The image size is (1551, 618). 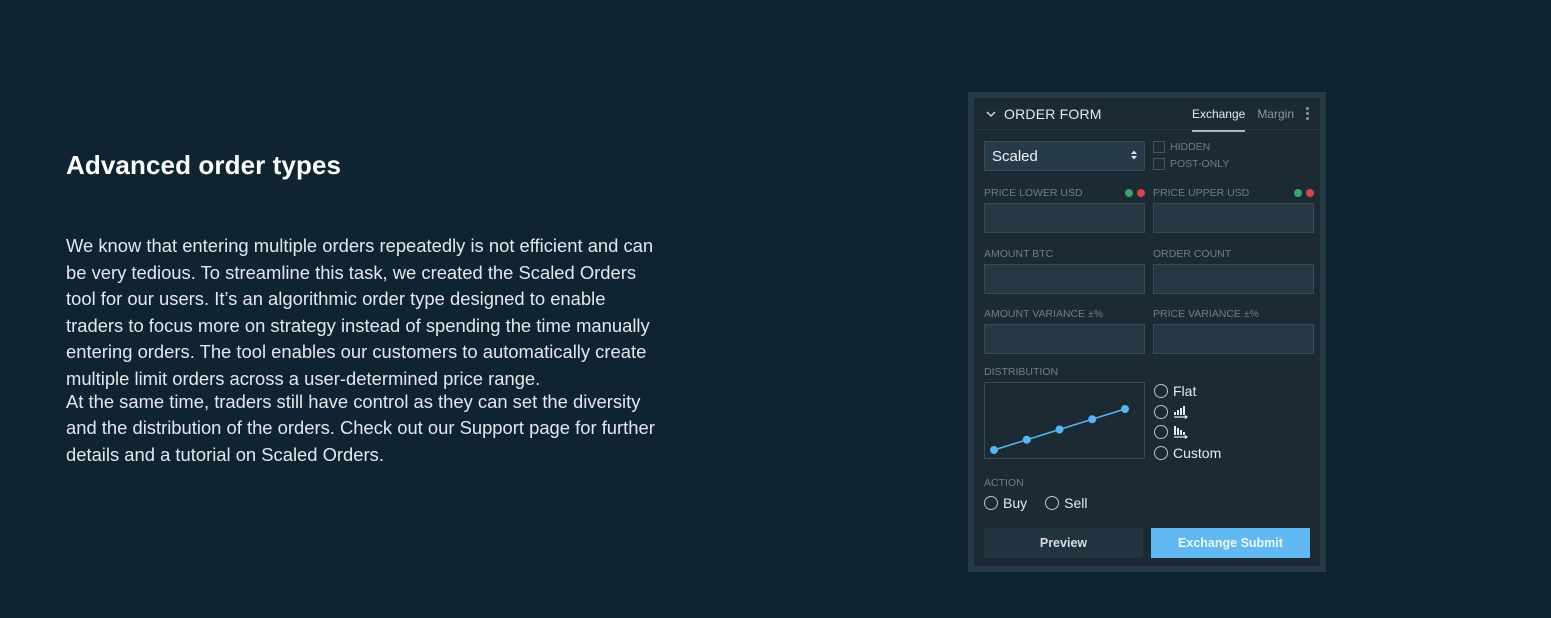 What do you see at coordinates (1197, 452) in the screenshot?
I see `custom-label: Custom` at bounding box center [1197, 452].